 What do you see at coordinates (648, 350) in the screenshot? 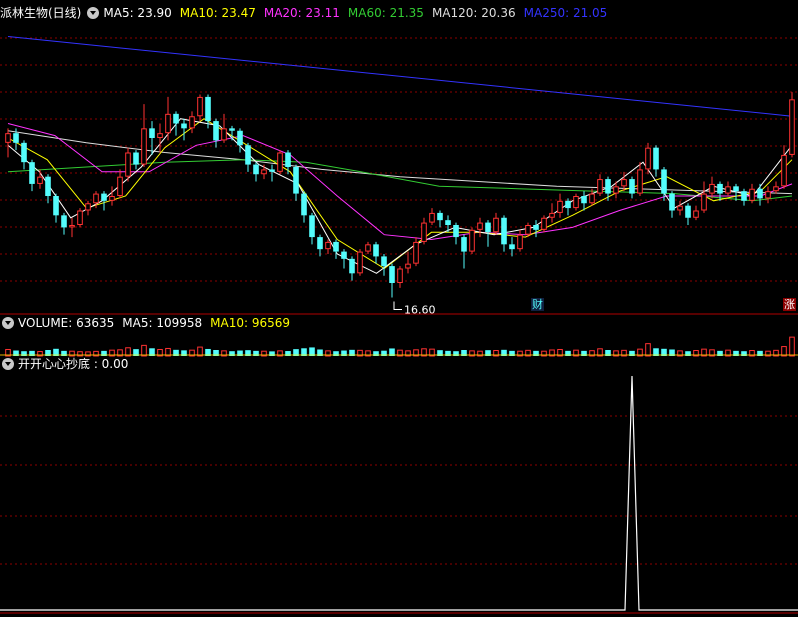
I see `volume-bar` at bounding box center [648, 350].